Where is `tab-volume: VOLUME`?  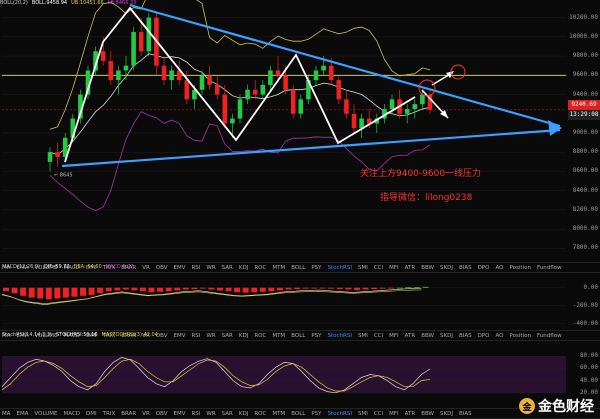 tab-volume: VOLUME is located at coordinates (46, 414).